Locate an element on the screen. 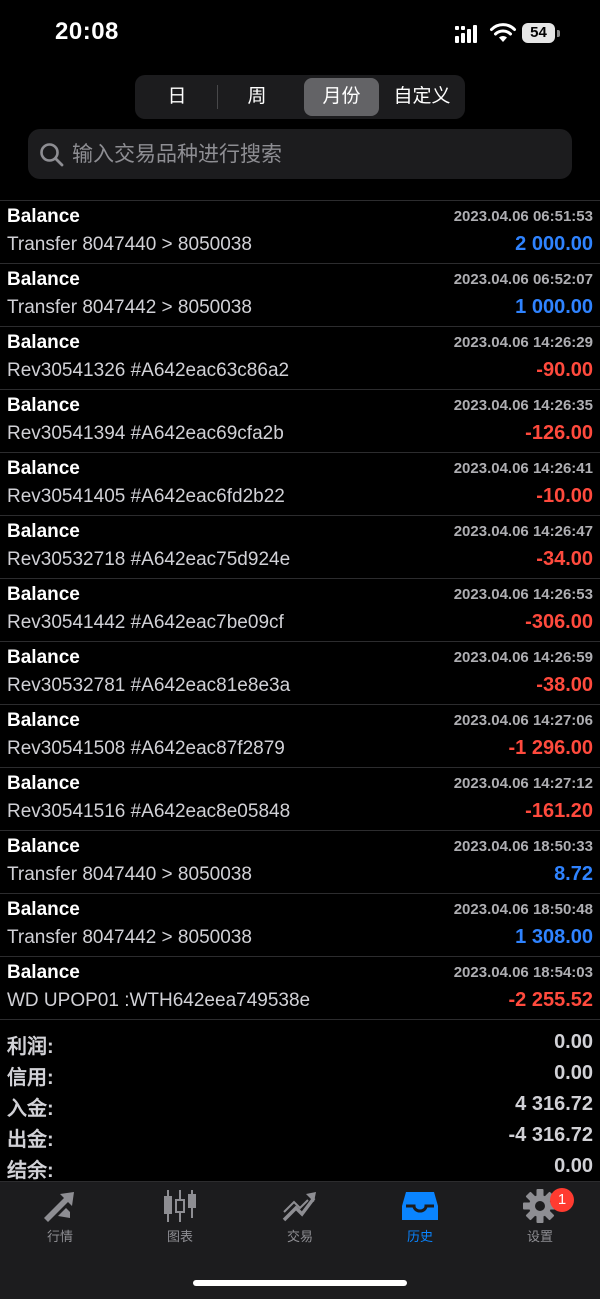 This screenshot has width=600, height=1299. tab-quotes: 行情 is located at coordinates (60, 1220).